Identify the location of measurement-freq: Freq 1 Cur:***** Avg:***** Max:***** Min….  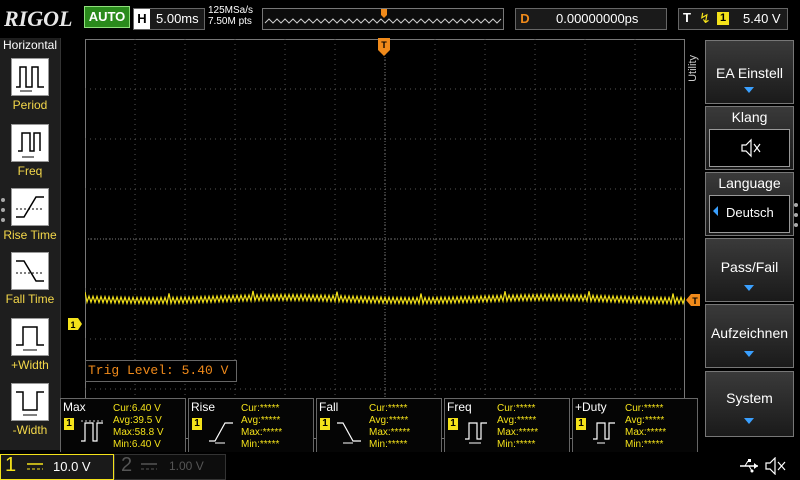
(507, 426).